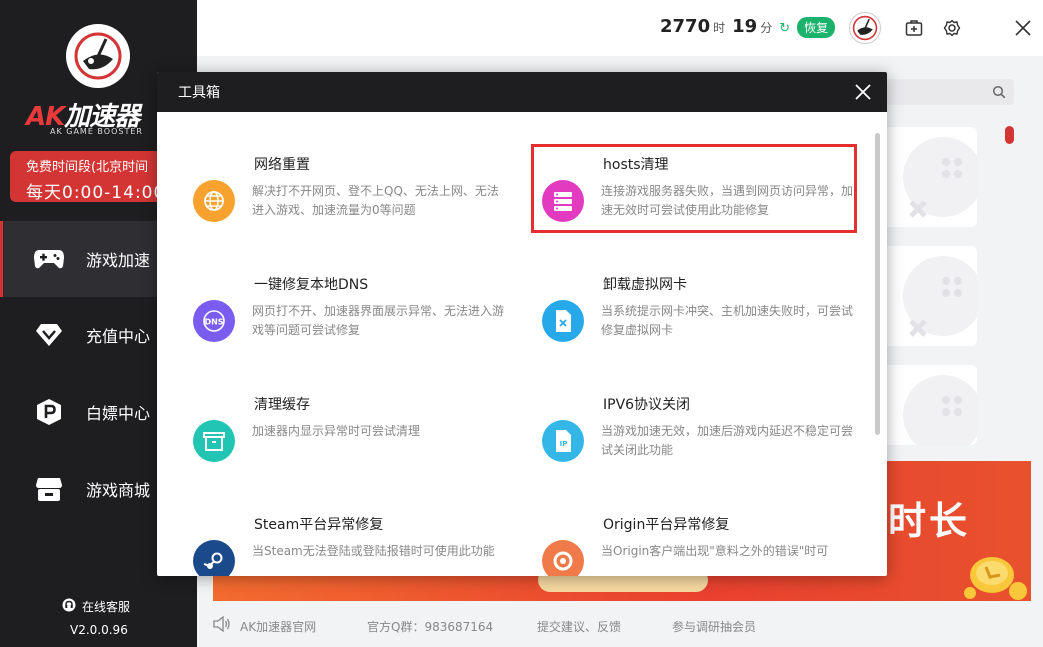  Describe the element at coordinates (816, 27) in the screenshot. I see `restore-button: 恢复` at that location.